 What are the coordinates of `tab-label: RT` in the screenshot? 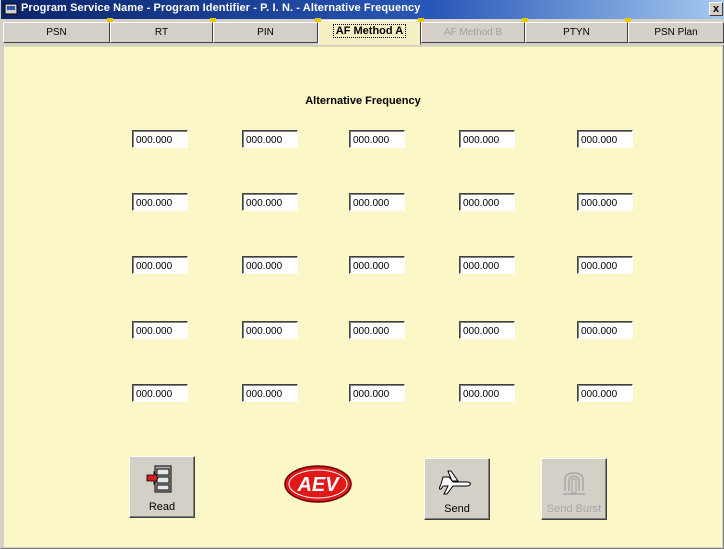 It's located at (161, 32).